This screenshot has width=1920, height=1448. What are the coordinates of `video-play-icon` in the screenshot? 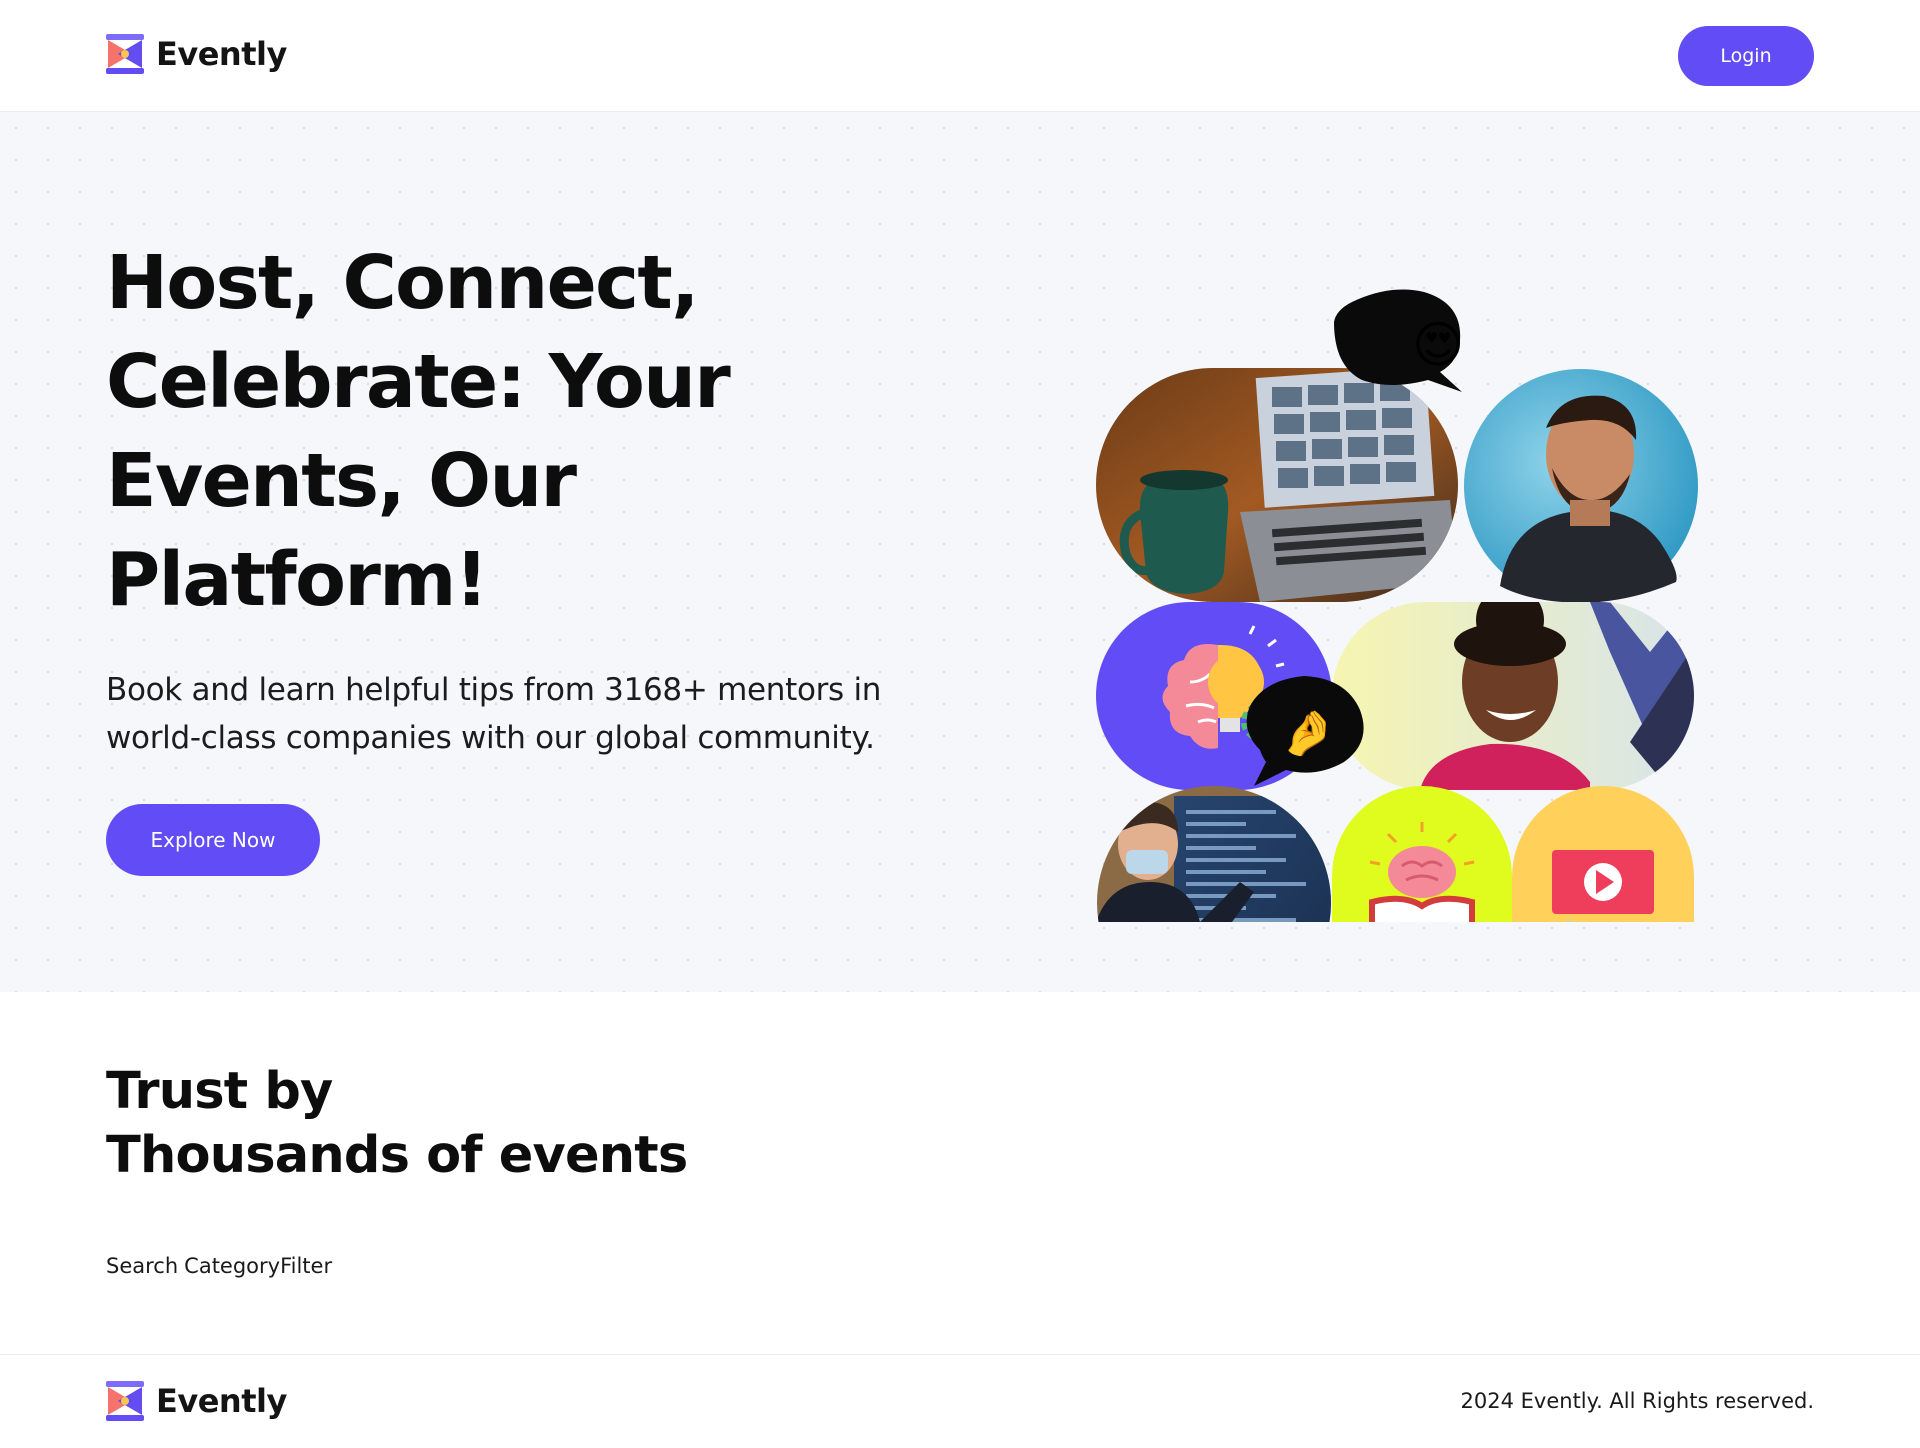 It's located at (1603, 886).